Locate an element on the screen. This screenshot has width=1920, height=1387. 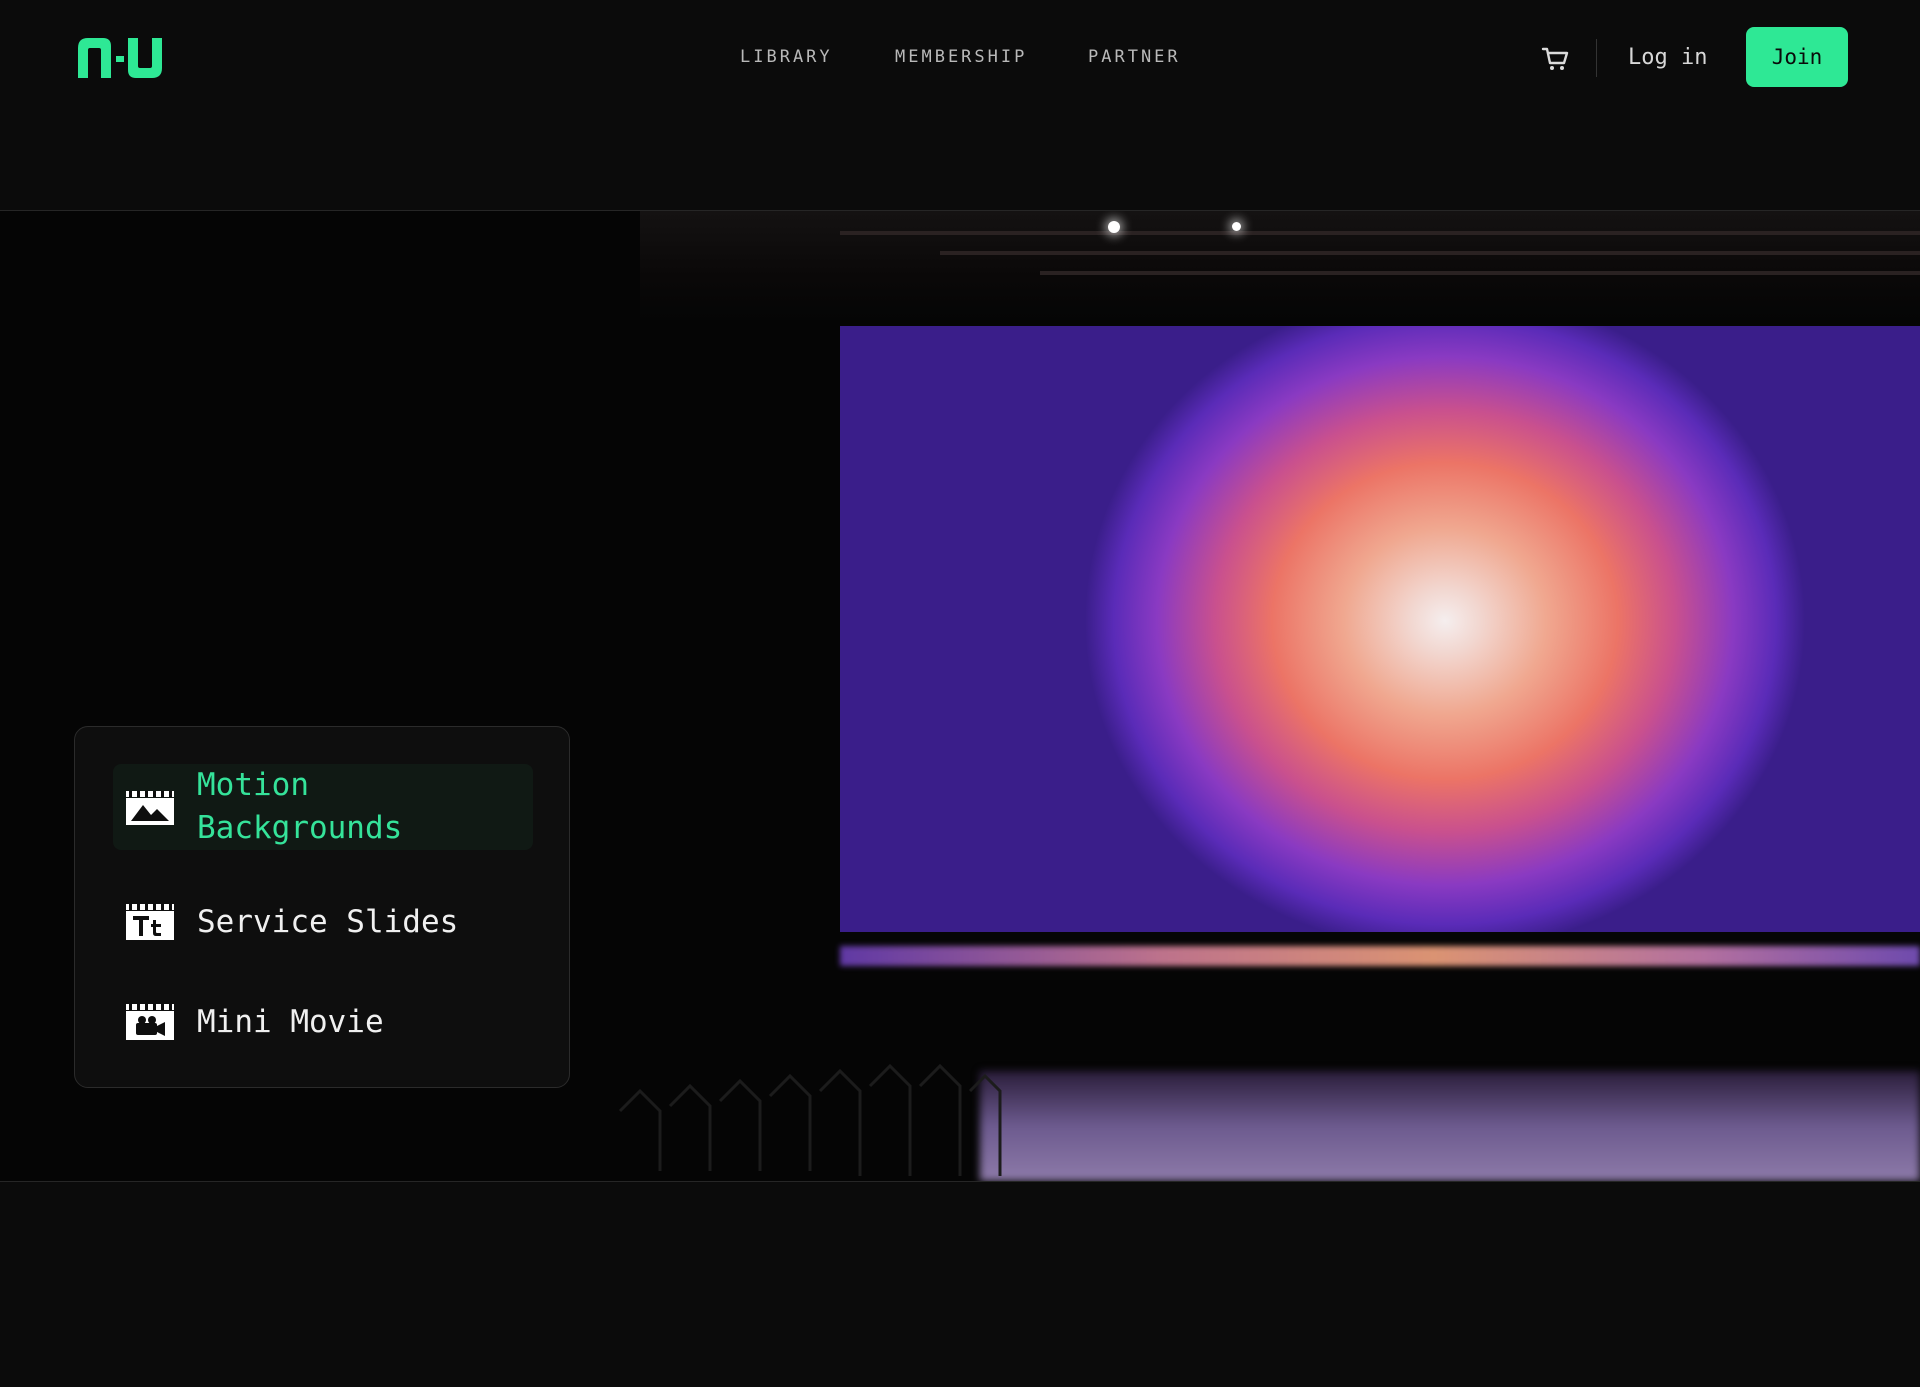
page-bottom-area is located at coordinates (960, 1284).